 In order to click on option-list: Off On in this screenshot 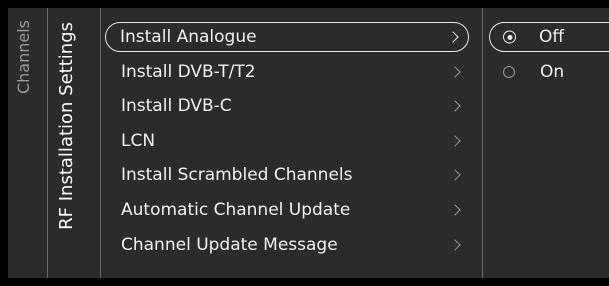, I will do `click(549, 56)`.